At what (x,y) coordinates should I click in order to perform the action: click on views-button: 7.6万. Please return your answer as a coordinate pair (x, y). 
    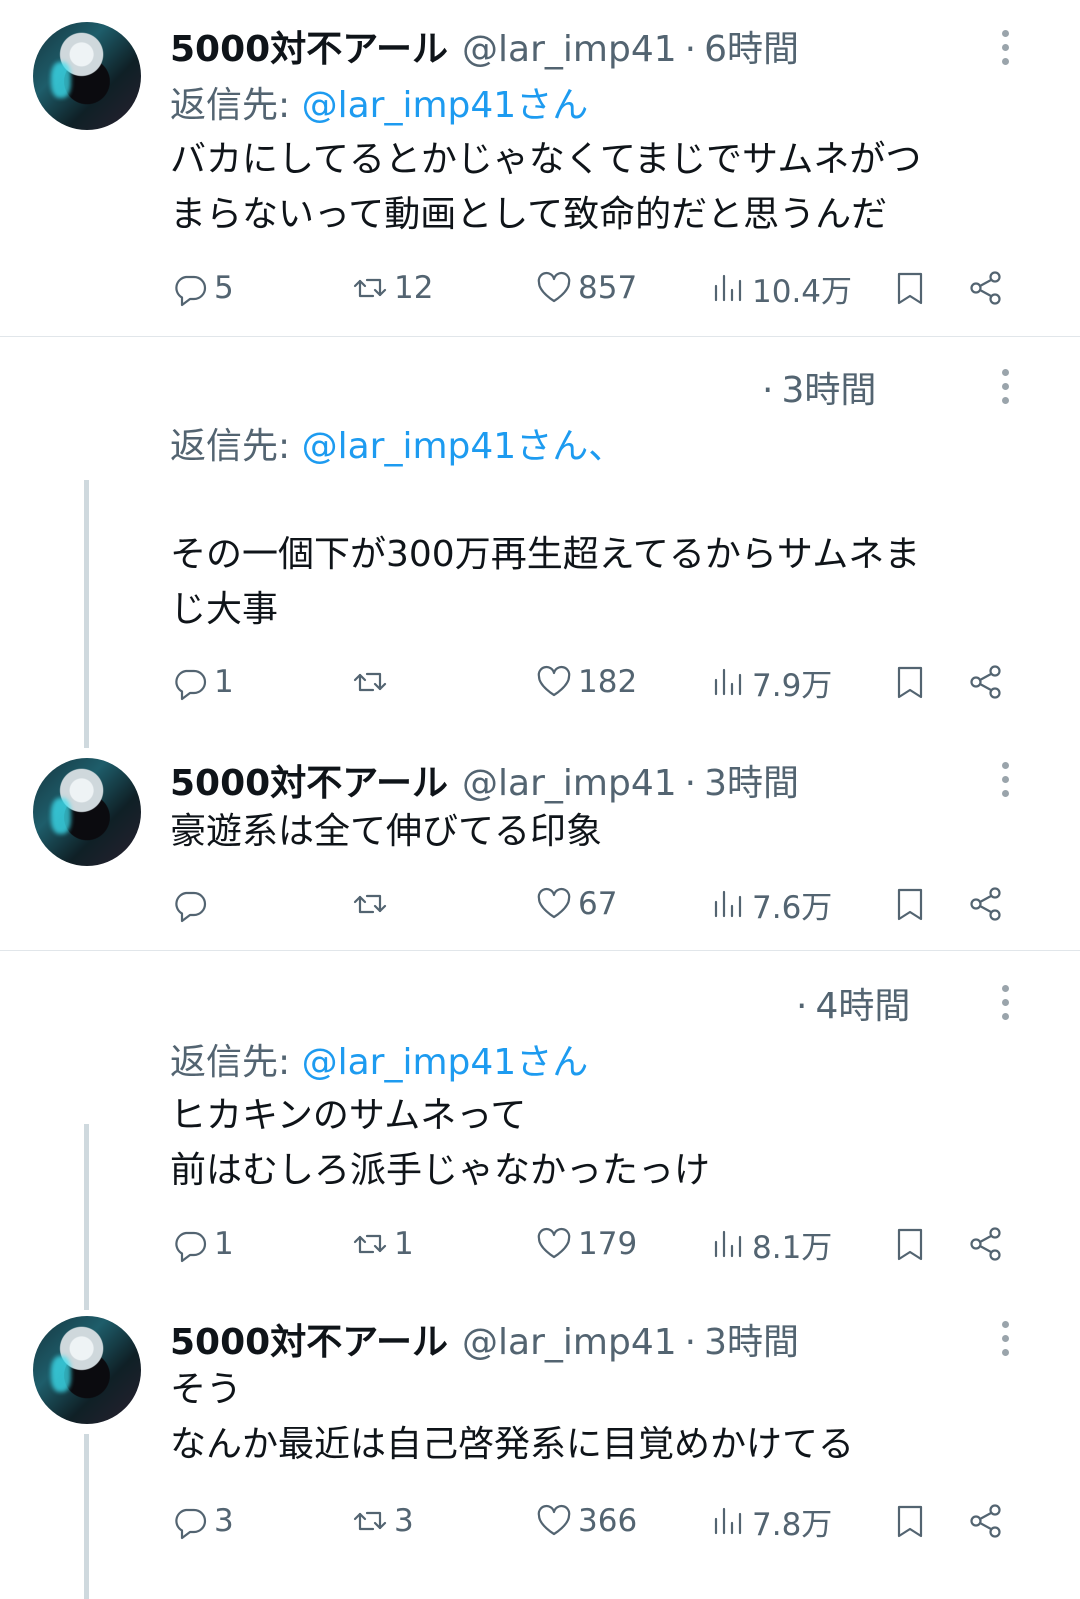
    Looking at the image, I should click on (770, 904).